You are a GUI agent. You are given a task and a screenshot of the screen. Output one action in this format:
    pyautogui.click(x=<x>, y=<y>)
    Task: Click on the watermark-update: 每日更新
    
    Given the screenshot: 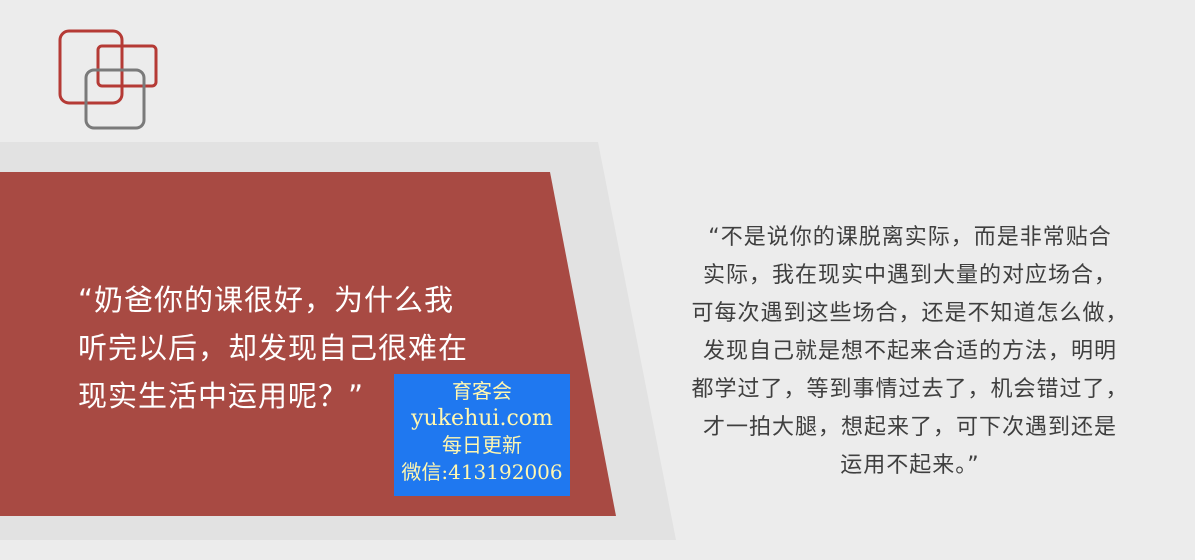 What is the action you would take?
    pyautogui.click(x=482, y=445)
    